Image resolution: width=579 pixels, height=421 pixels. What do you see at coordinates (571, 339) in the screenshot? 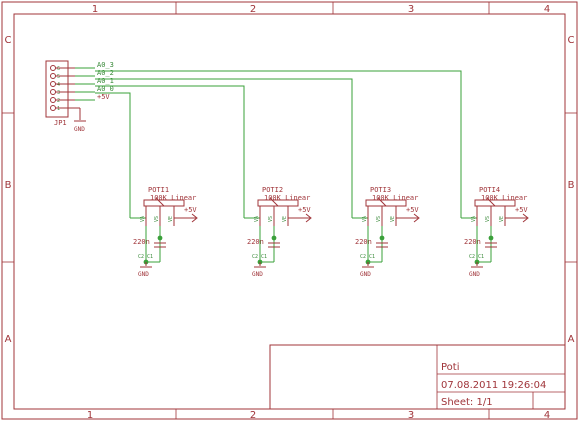
I see `row-label-right-a: A` at bounding box center [571, 339].